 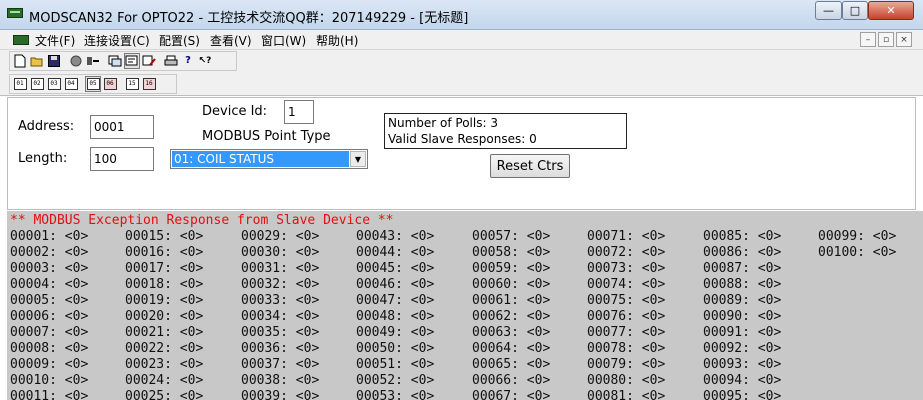 I want to click on chevron-down-icon: ▼, so click(x=358, y=159).